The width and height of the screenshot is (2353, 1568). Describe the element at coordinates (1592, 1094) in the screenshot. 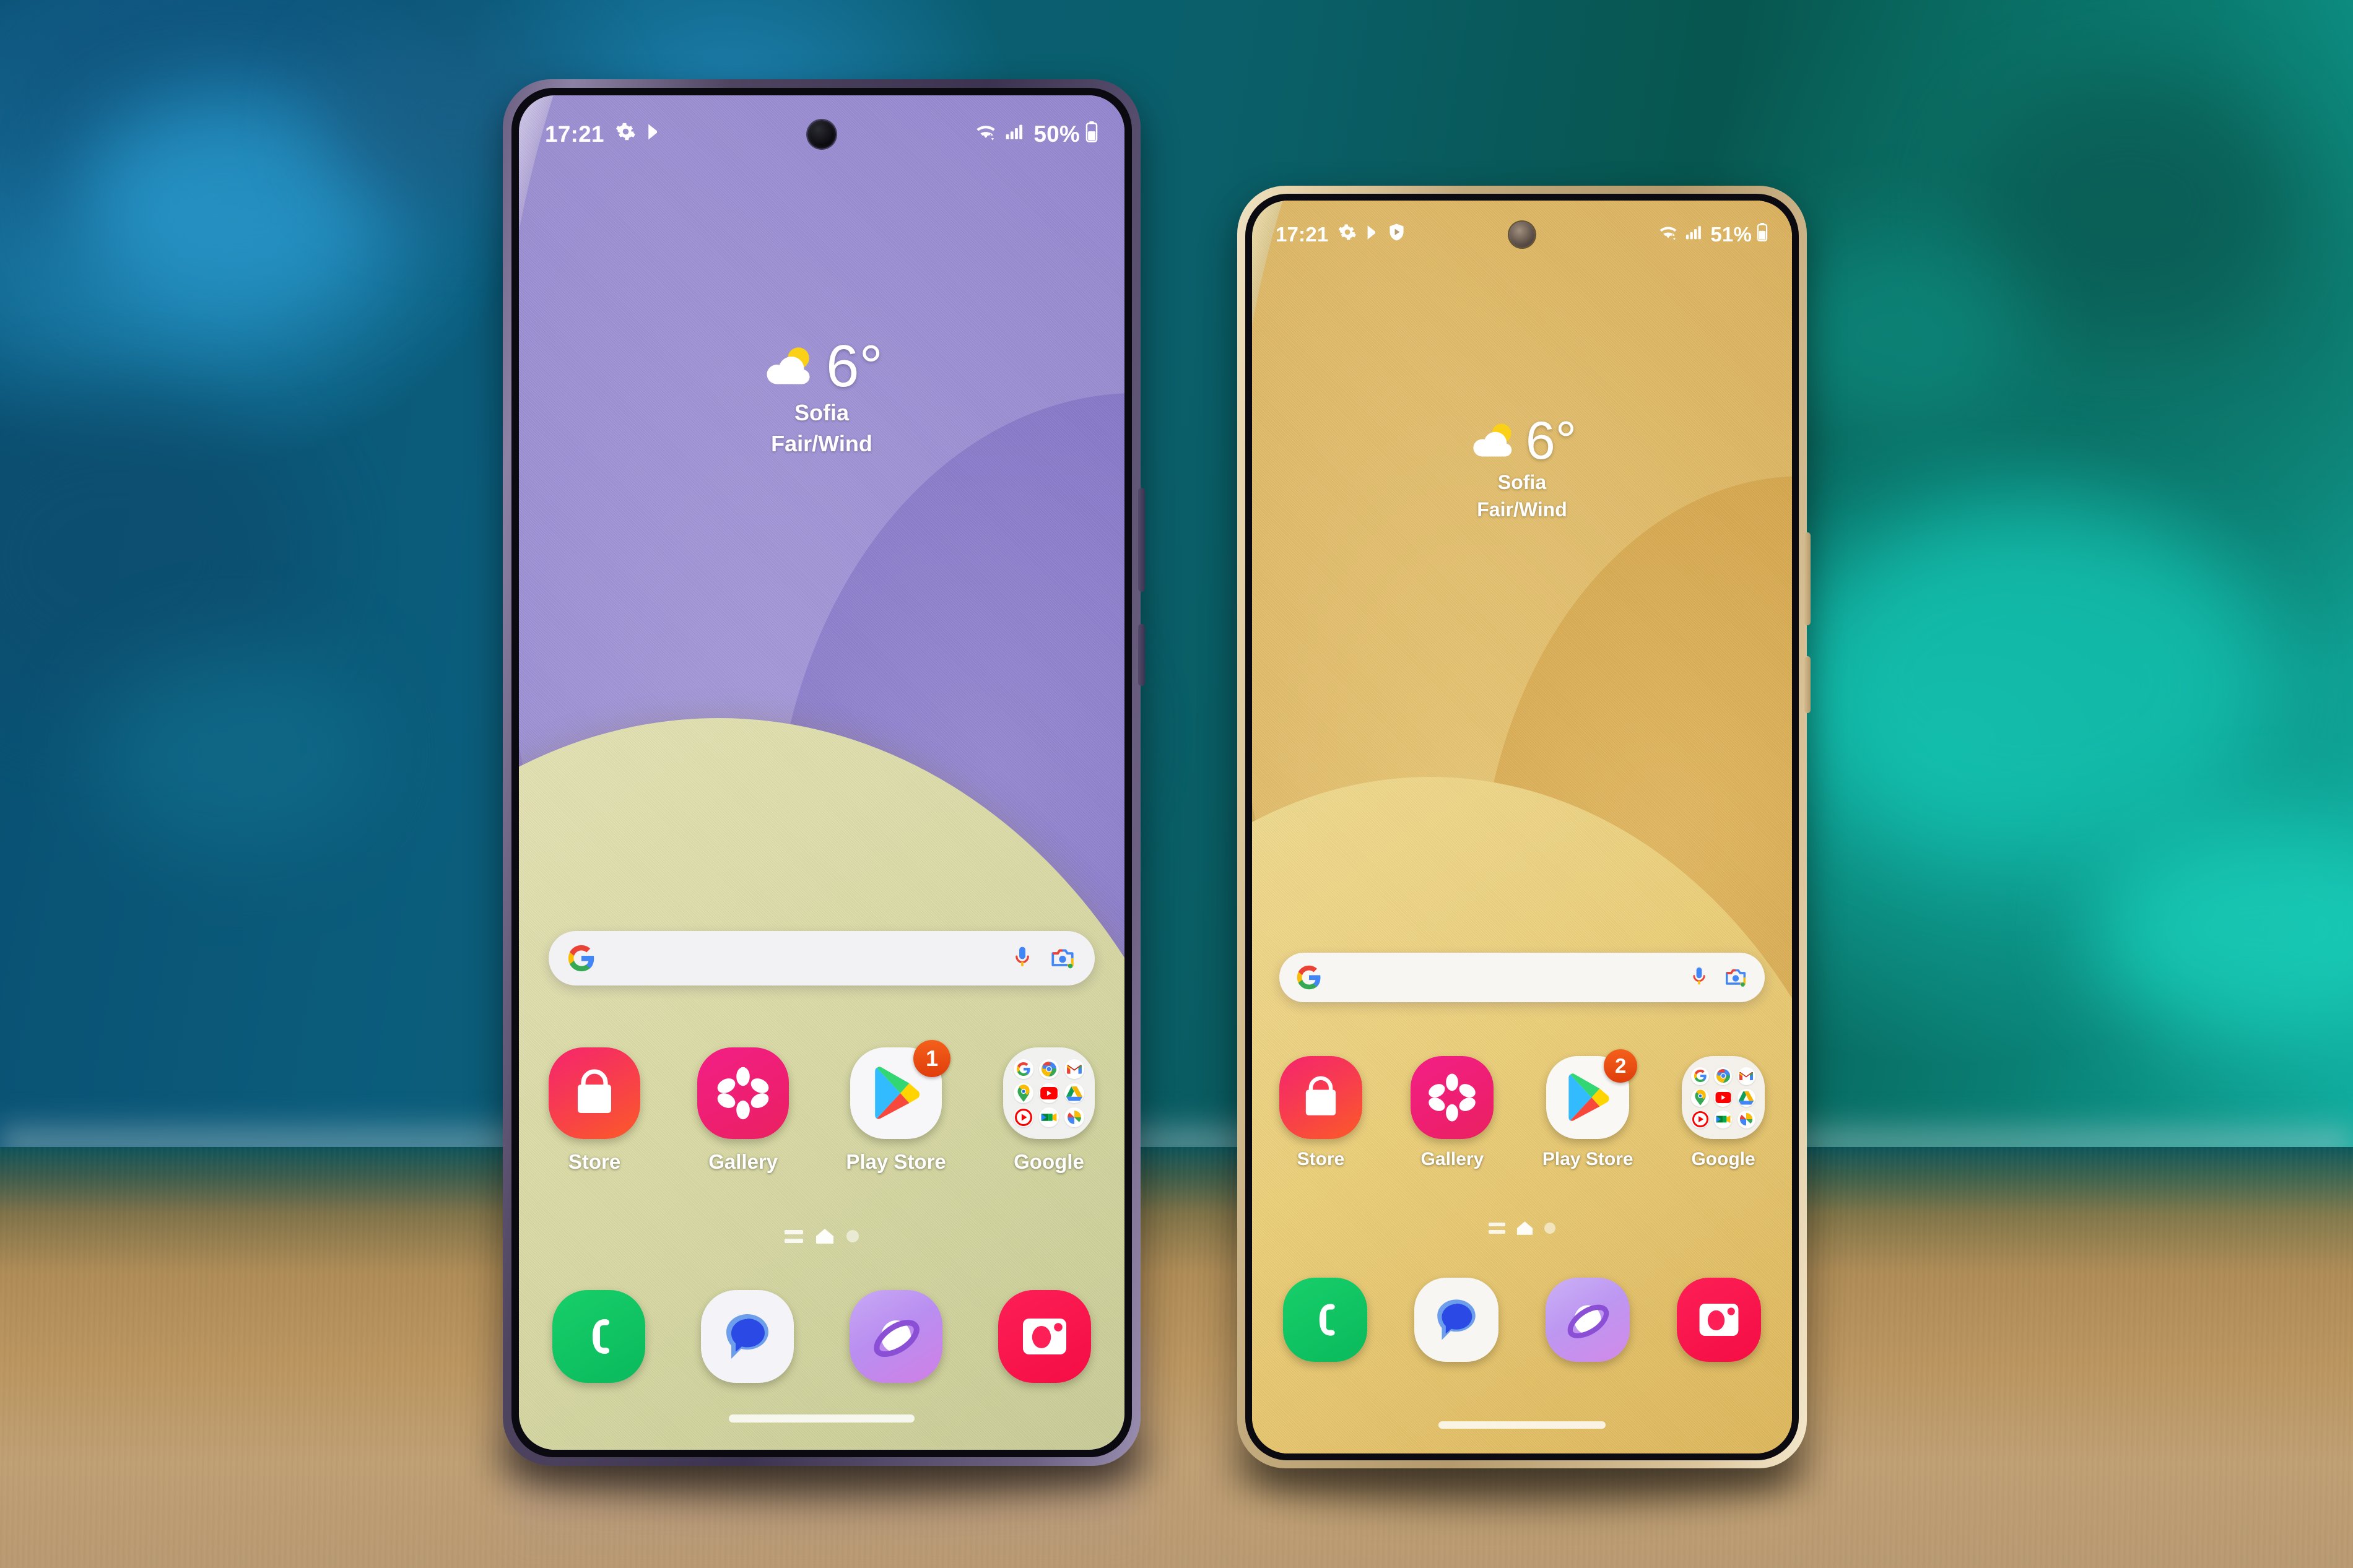

I see `play-store-icon: 2` at that location.